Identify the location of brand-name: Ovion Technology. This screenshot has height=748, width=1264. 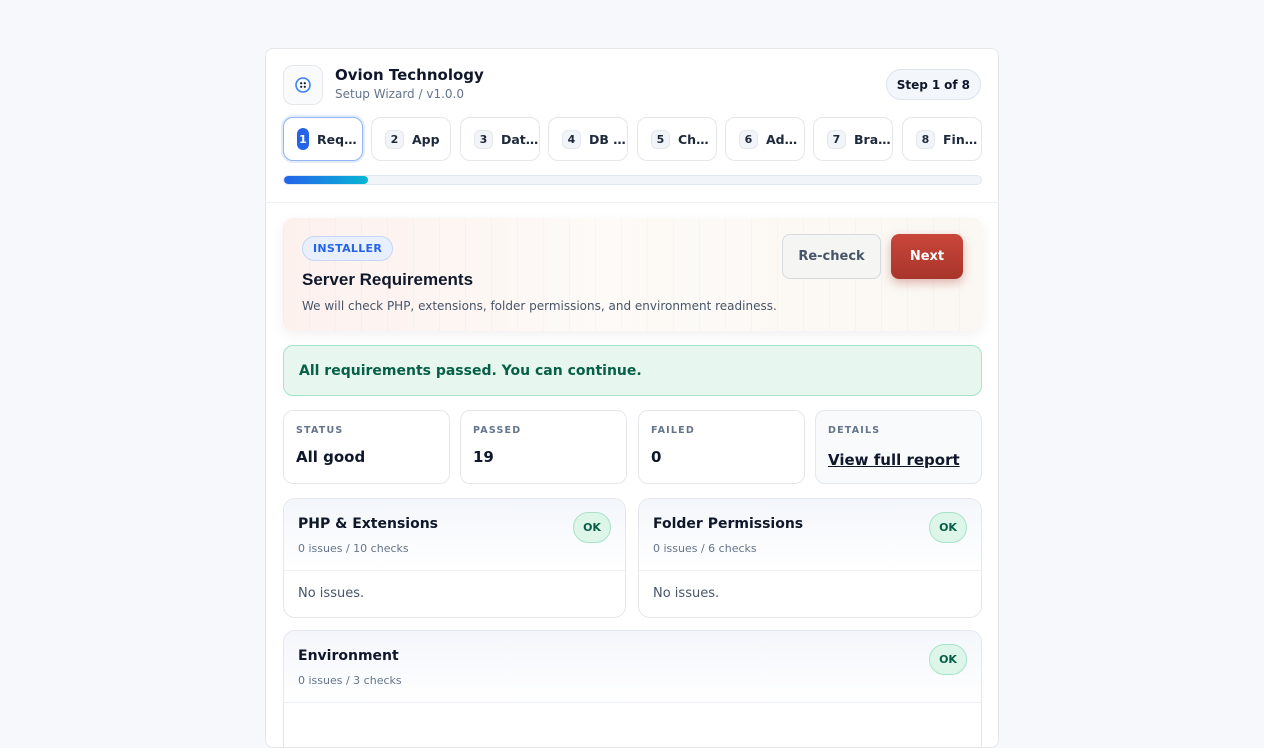
(409, 75).